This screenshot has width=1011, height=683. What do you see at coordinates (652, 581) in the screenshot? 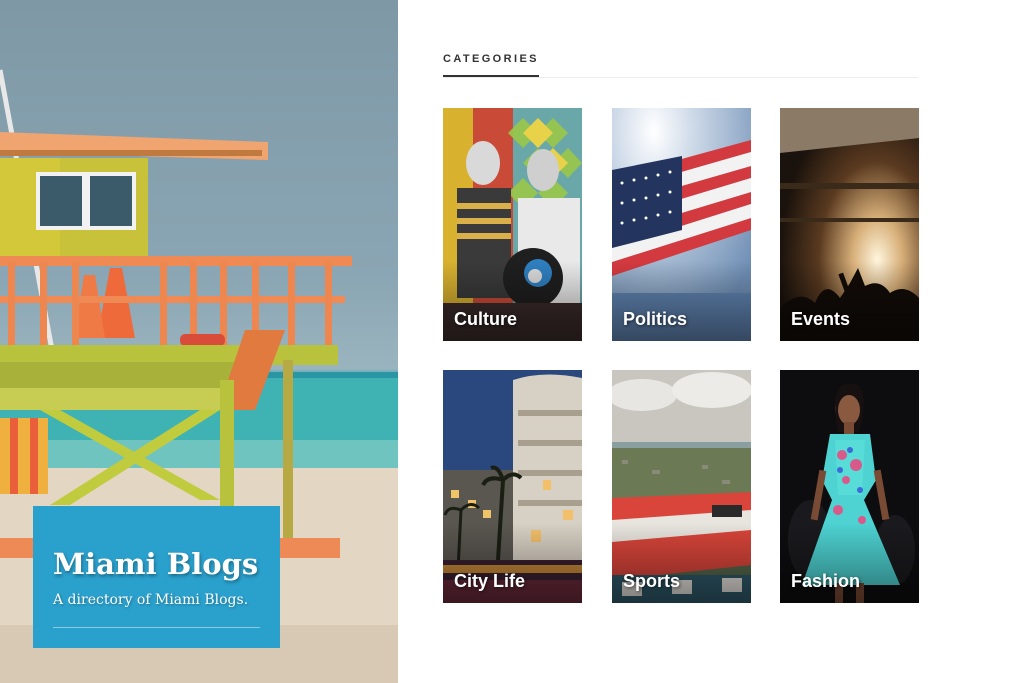
I see `category-label: Sports` at bounding box center [652, 581].